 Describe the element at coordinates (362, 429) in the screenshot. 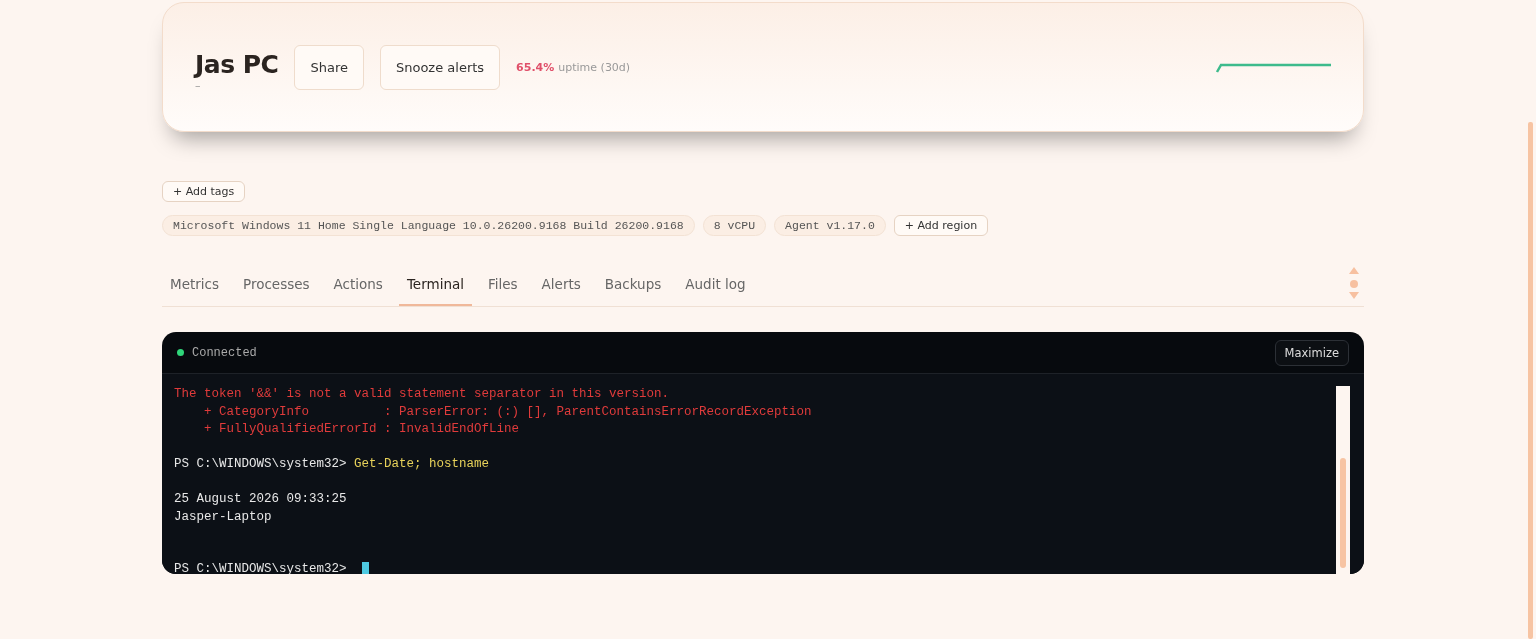

I see `error-line: + FullyQualifiedErrorId : InvalidEndOfLine` at that location.